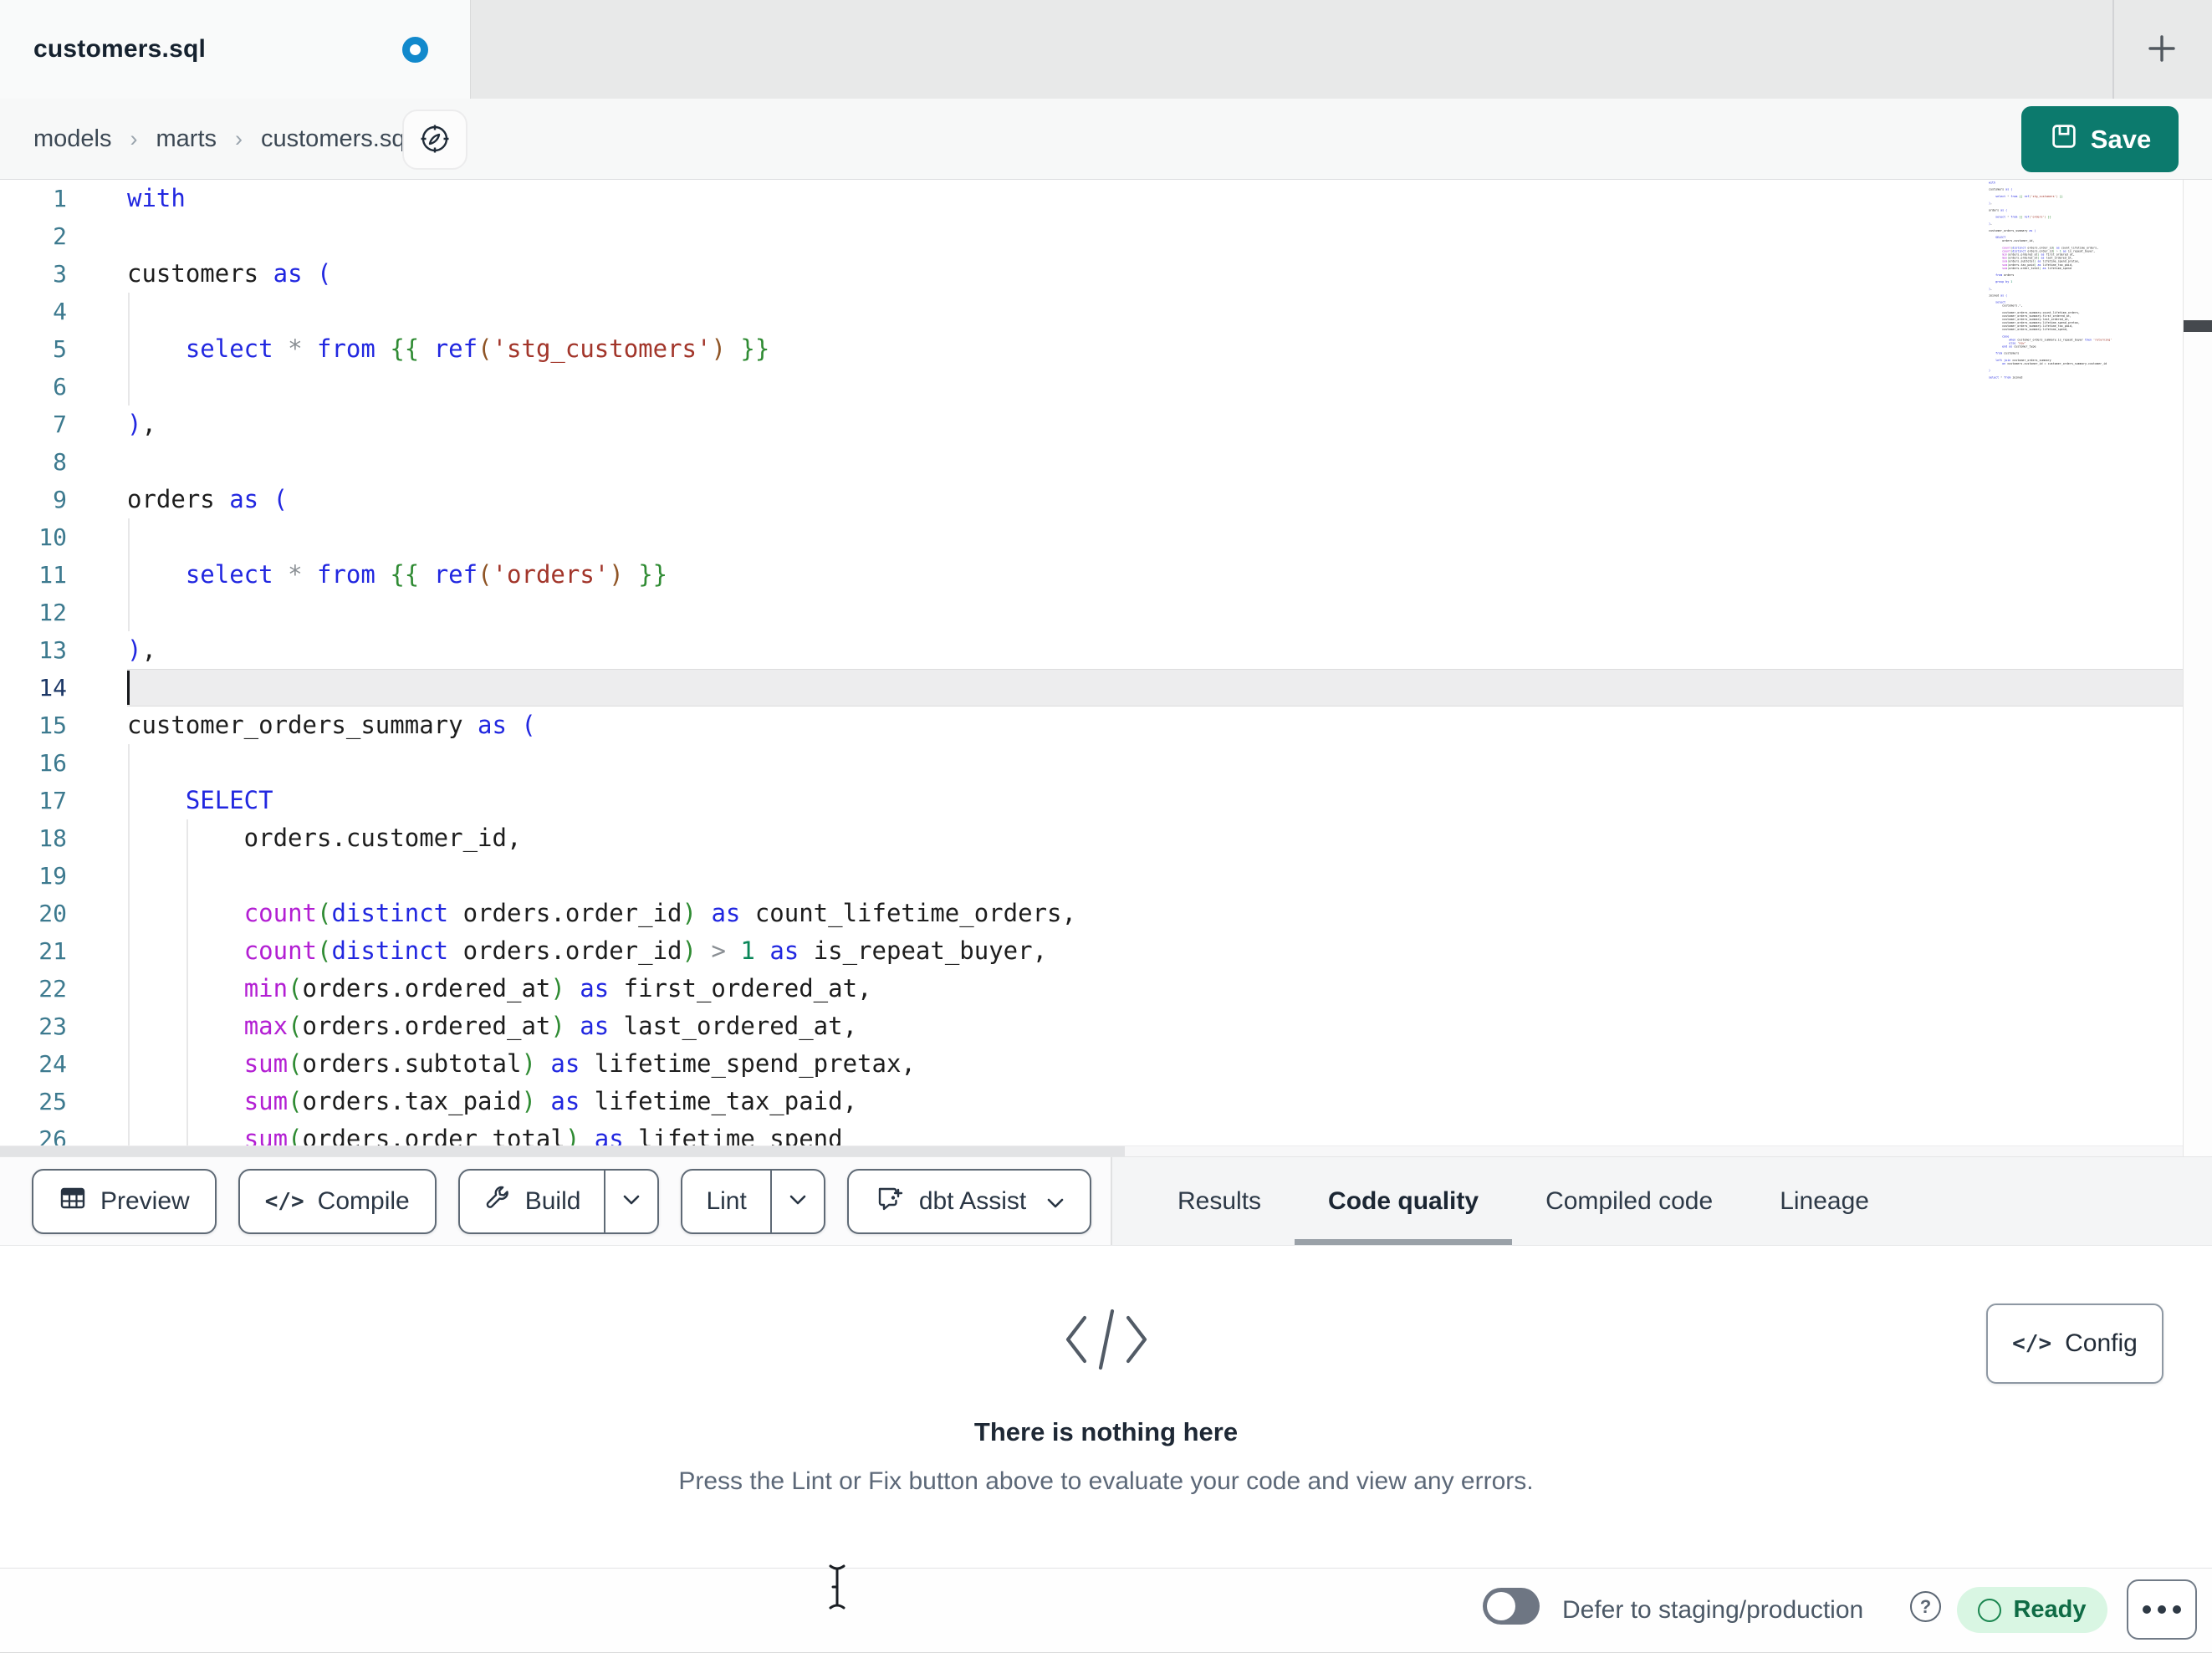  Describe the element at coordinates (1106, 198) in the screenshot. I see `code-row: 1 with` at that location.